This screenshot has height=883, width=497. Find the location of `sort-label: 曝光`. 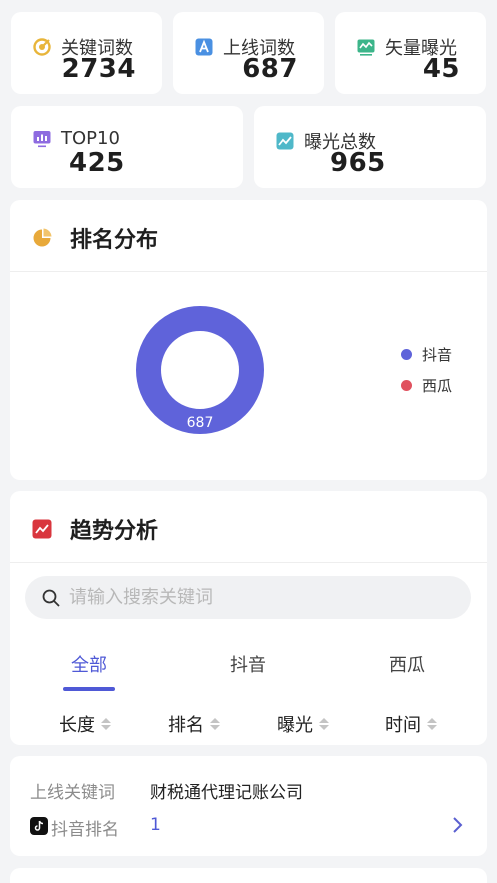

sort-label: 曝光 is located at coordinates (295, 725).